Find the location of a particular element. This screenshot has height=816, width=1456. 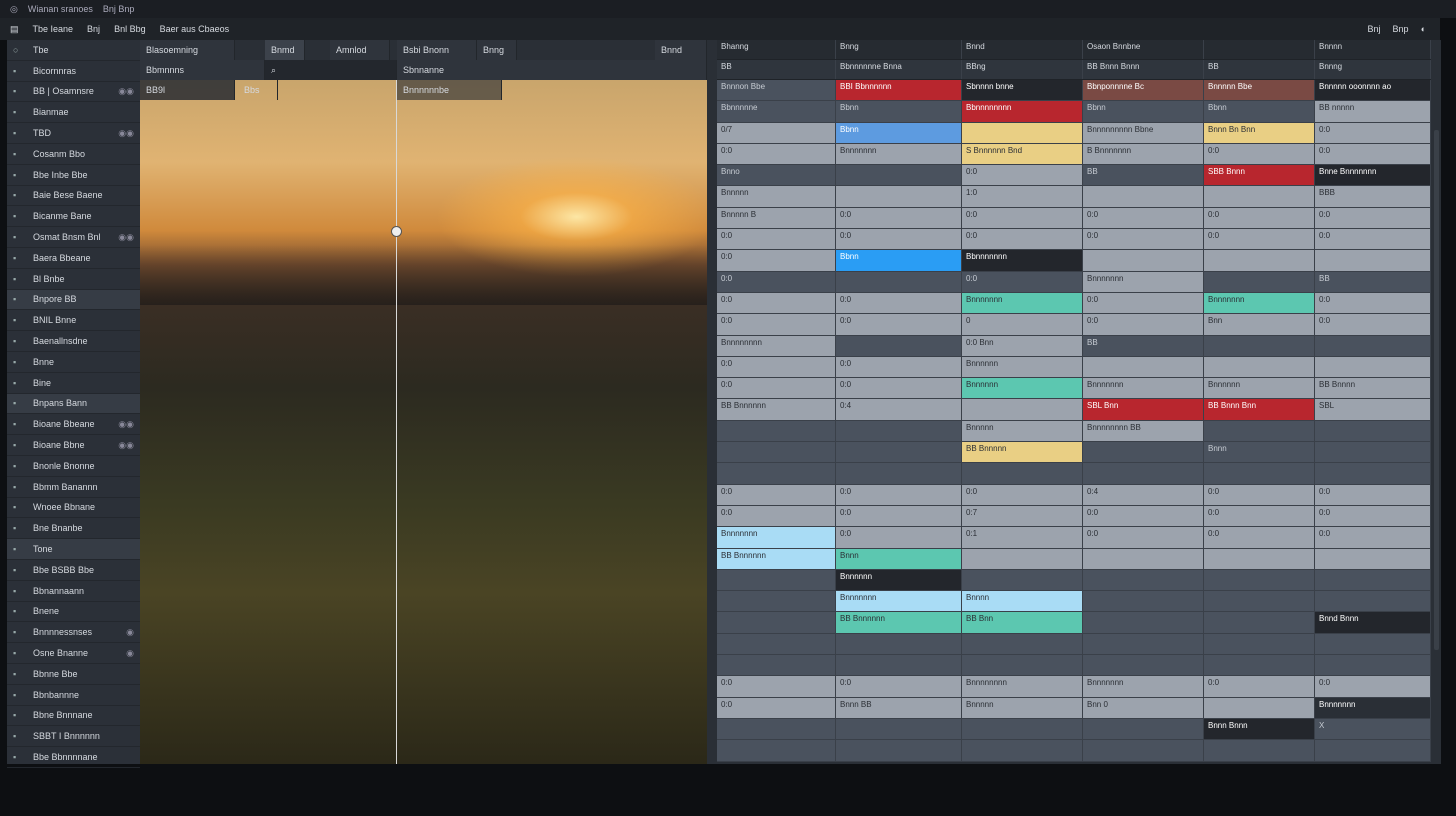

sidebar-item: ▪ Bl Bnbe is located at coordinates (73, 279).